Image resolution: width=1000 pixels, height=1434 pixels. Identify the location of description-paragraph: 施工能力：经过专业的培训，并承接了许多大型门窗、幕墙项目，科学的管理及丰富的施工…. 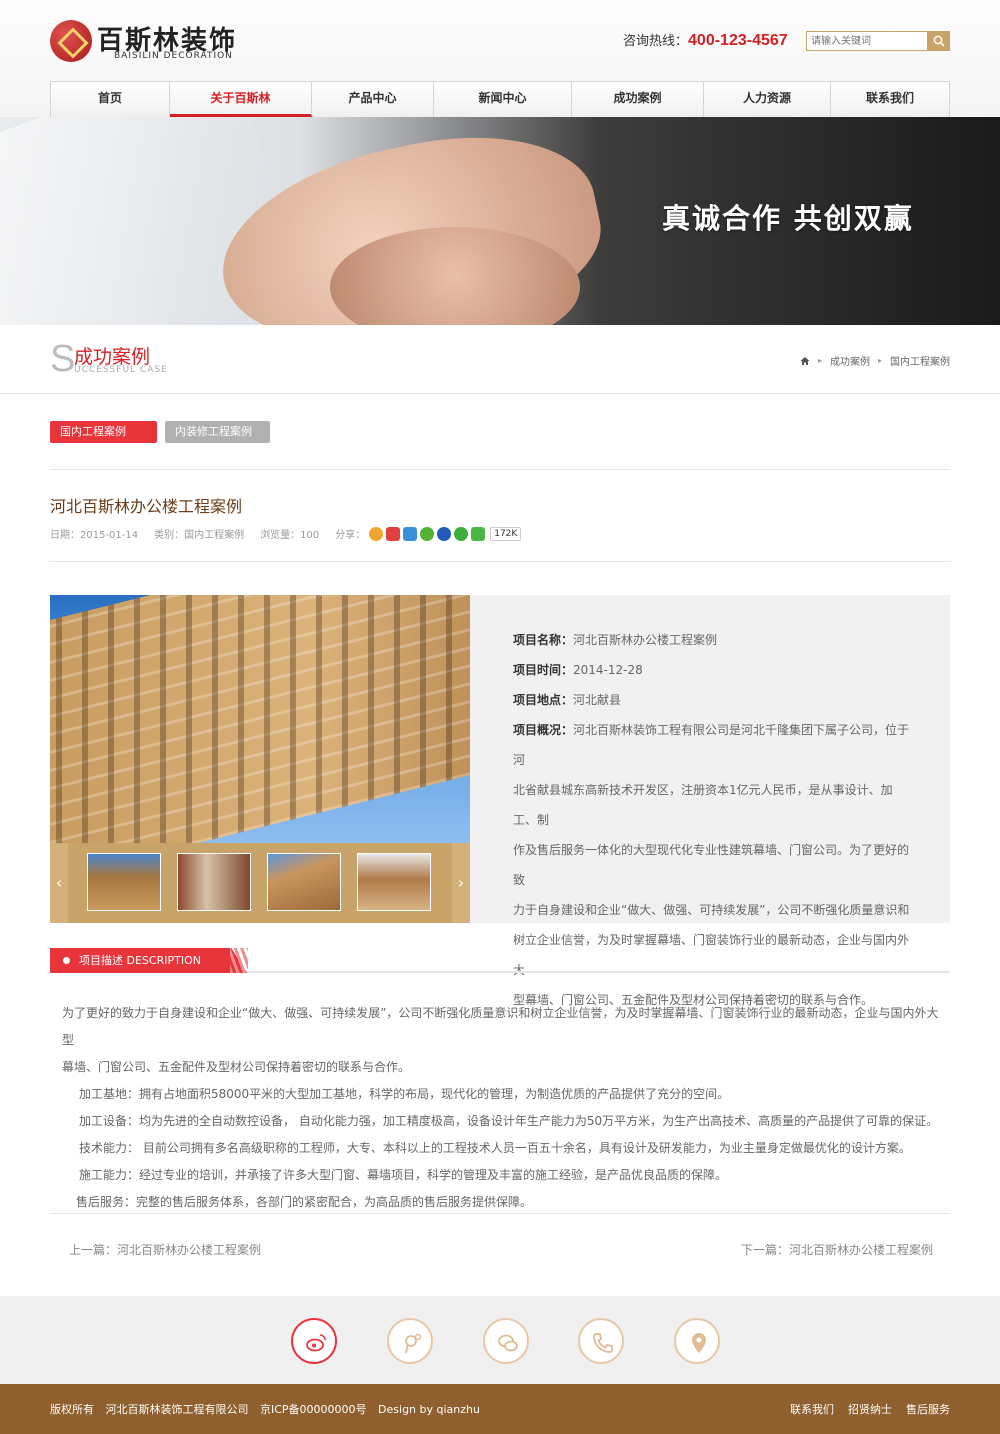
(403, 1175).